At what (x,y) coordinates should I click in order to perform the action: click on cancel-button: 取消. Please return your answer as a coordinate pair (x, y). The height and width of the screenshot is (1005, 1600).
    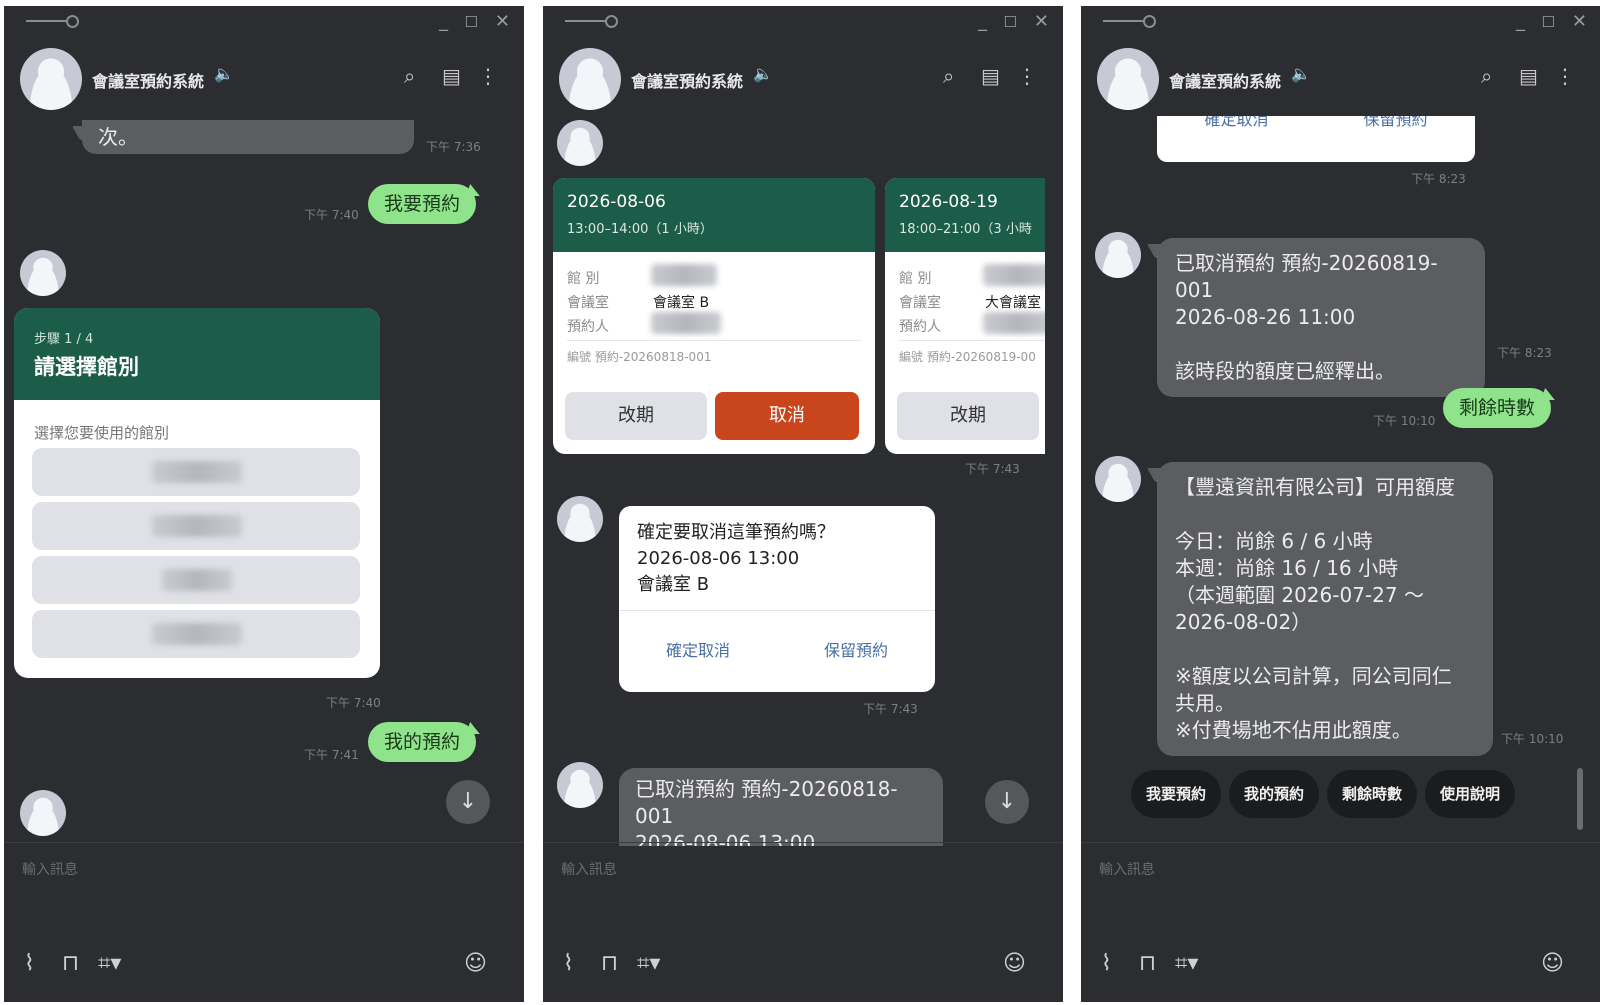
    Looking at the image, I should click on (787, 416).